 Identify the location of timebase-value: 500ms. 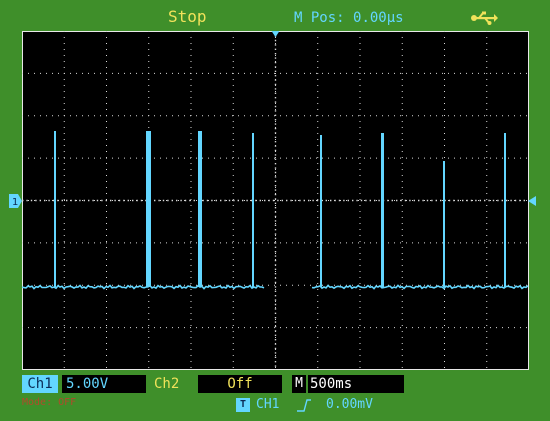
(356, 384).